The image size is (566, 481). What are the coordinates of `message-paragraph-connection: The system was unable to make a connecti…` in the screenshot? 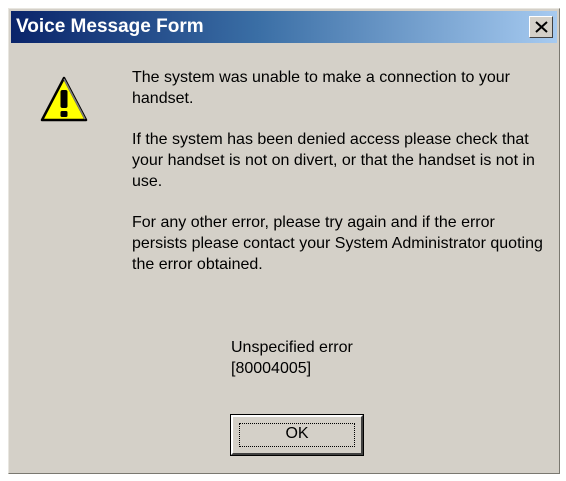 It's located at (321, 88).